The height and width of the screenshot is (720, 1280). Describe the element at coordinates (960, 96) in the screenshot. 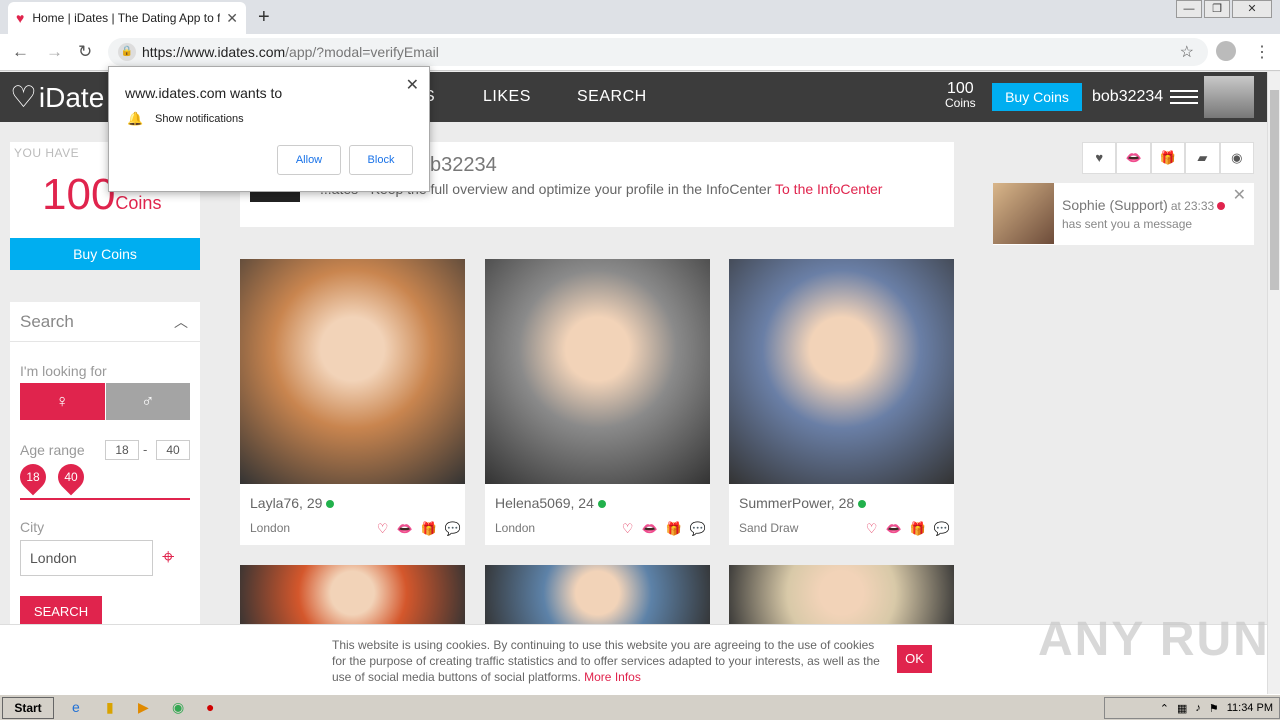

I see `header-coins: 100 Coins` at that location.